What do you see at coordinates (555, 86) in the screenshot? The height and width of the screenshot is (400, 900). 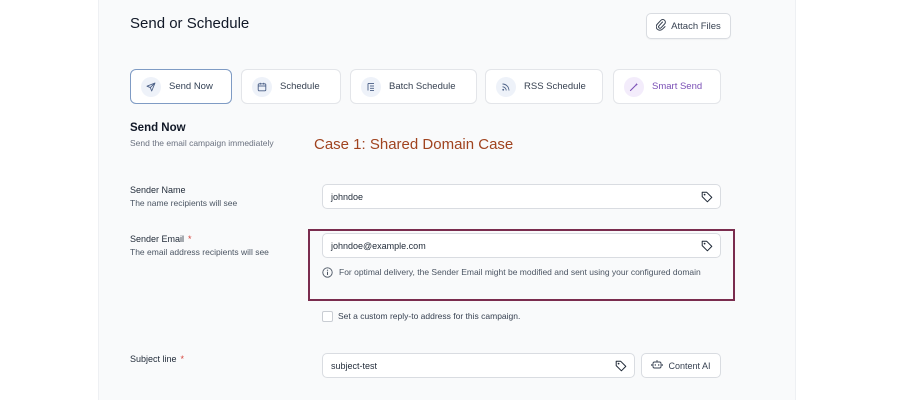 I see `tab-label: RSS Schedule` at bounding box center [555, 86].